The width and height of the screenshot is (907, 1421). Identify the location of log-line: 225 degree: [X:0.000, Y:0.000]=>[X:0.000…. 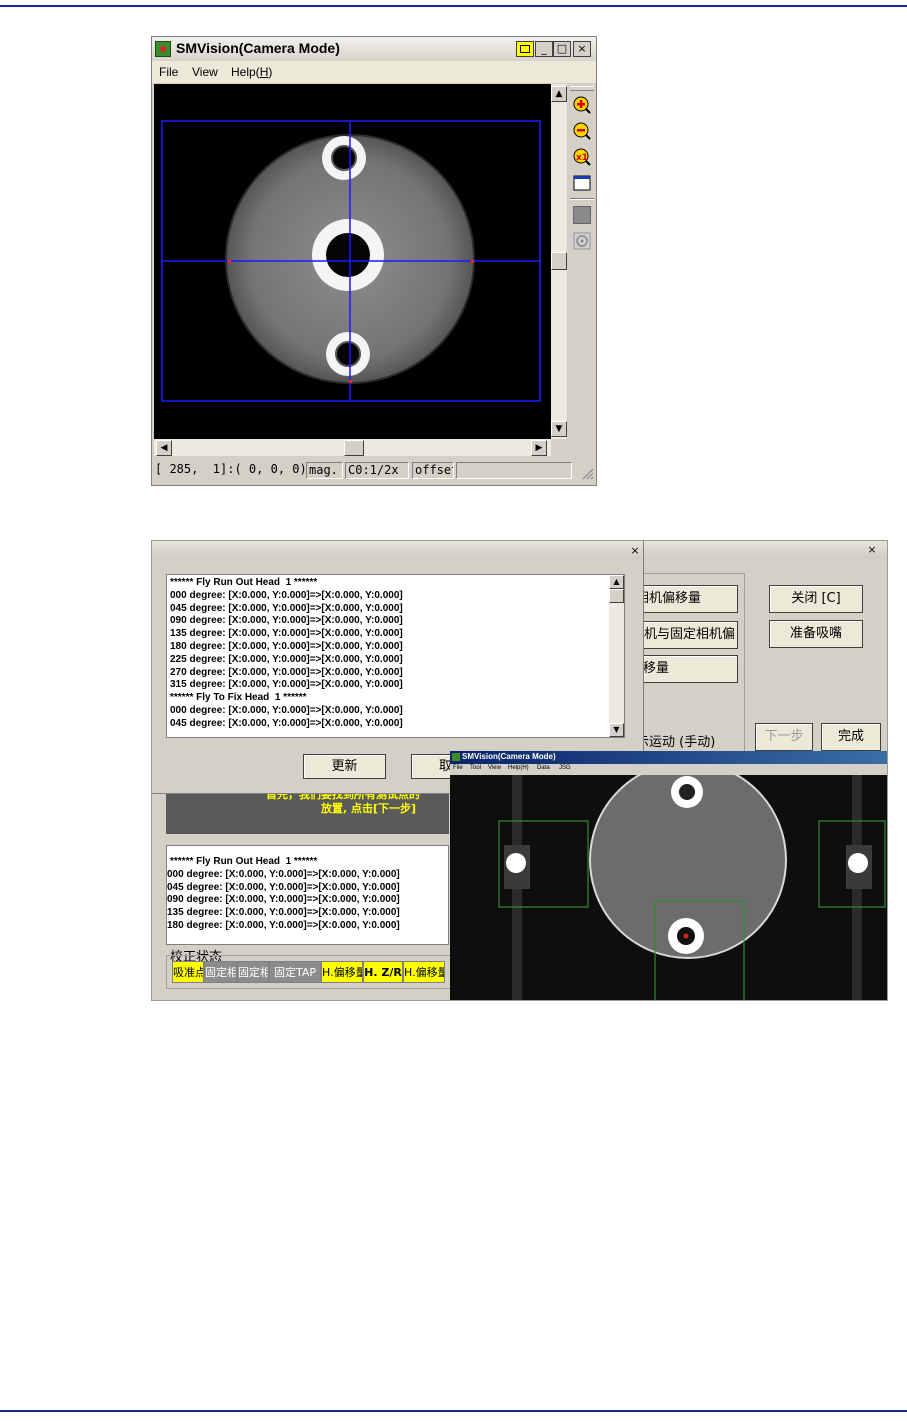
(286, 659).